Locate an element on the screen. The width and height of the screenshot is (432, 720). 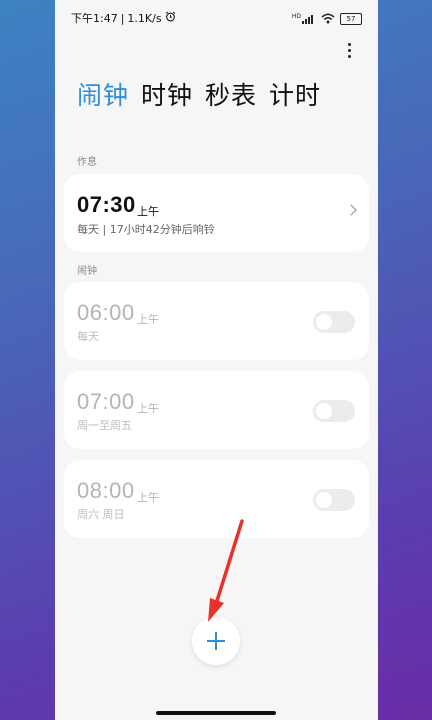
alarm-repeat: 周一至周五 is located at coordinates (104, 425).